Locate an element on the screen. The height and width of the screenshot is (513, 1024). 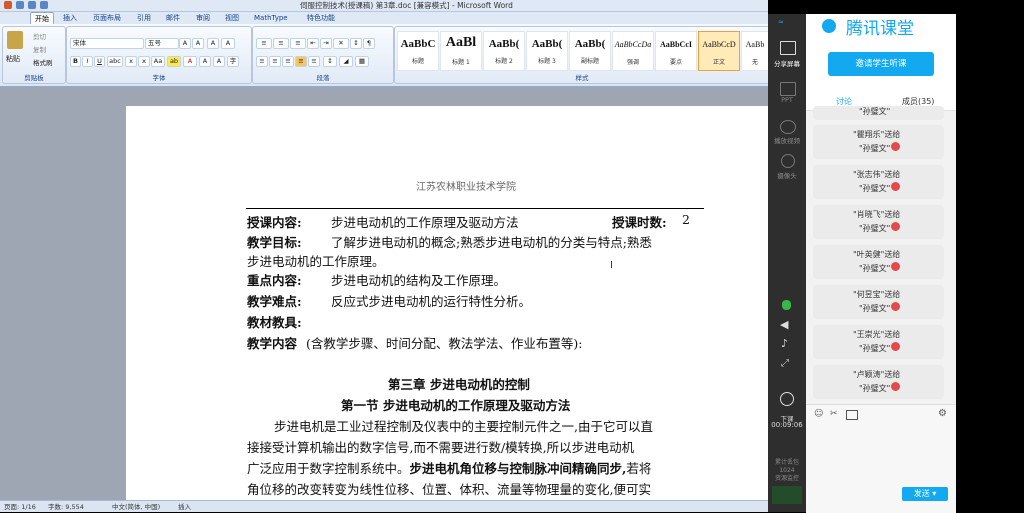
char-shading-icon: A is located at coordinates (205, 61).